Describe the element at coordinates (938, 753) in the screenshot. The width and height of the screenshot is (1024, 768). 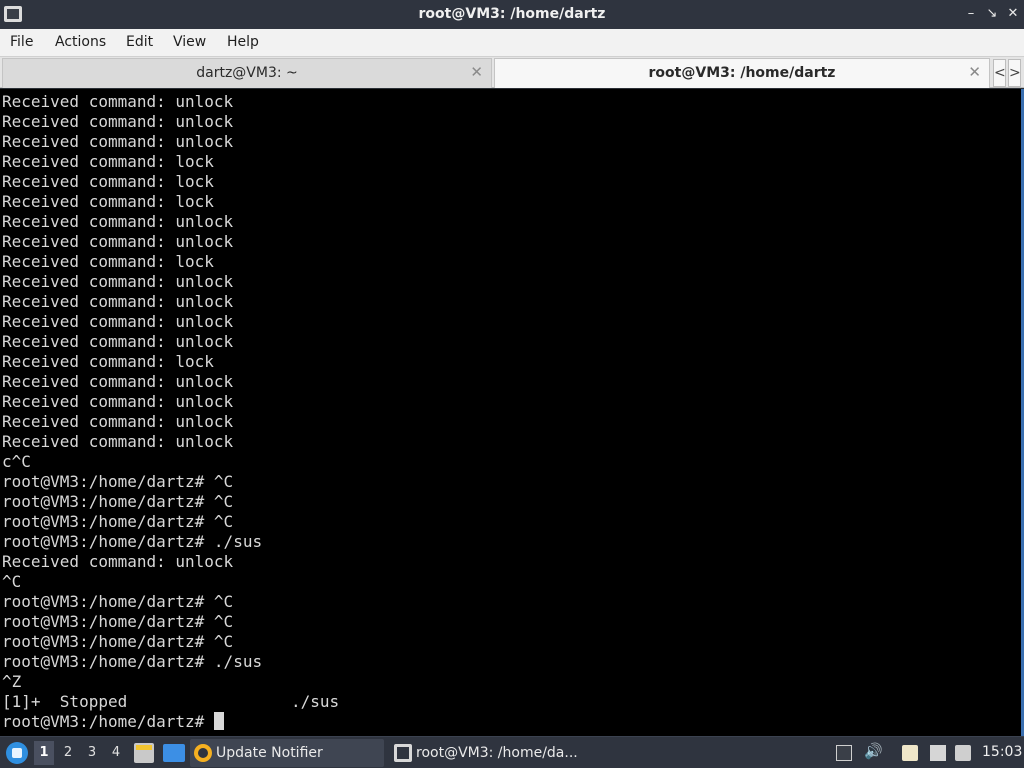
I see `network-icon` at that location.